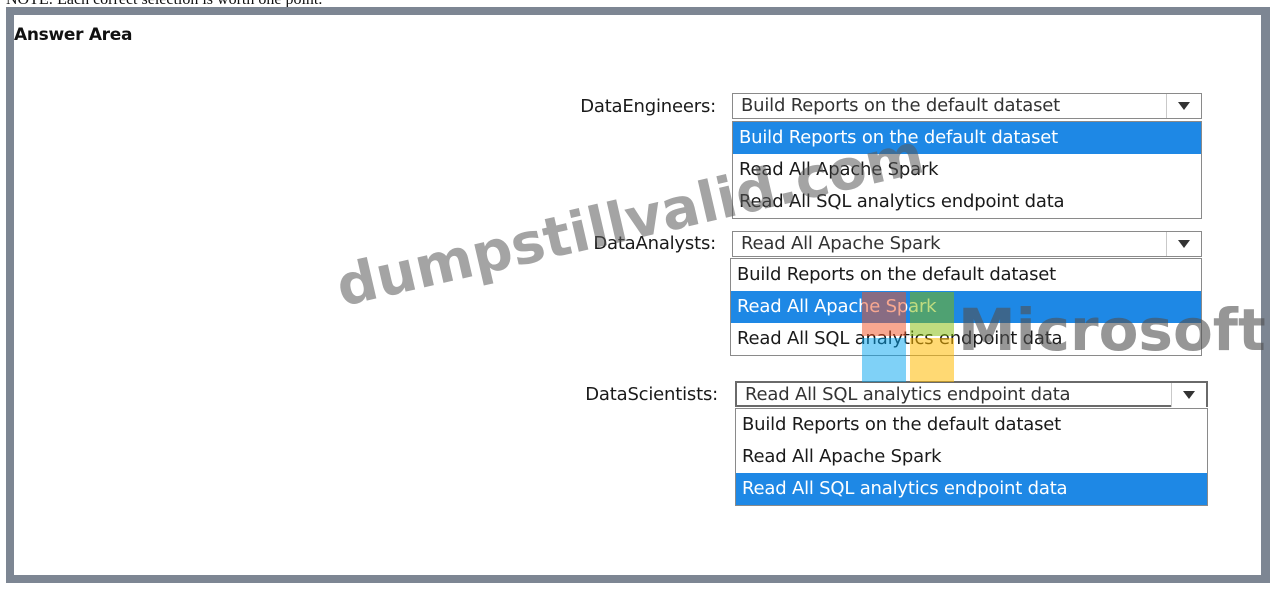 This screenshot has width=1276, height=590. I want to click on watermark-logo-blue-square, so click(884, 360).